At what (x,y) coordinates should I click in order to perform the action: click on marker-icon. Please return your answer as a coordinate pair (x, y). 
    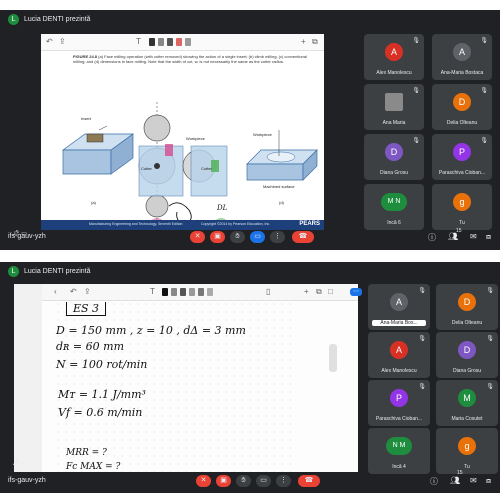
    Looking at the image, I should click on (201, 292).